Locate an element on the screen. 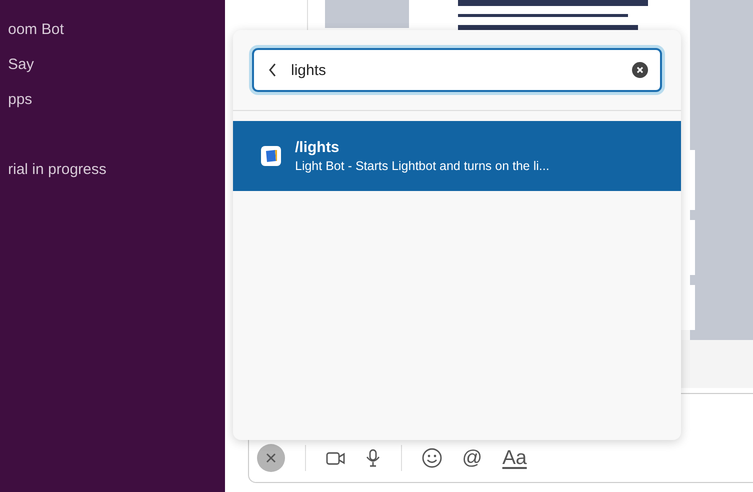 Image resolution: width=753 pixels, height=492 pixels. channel-name: oom Bot is located at coordinates (116, 30).